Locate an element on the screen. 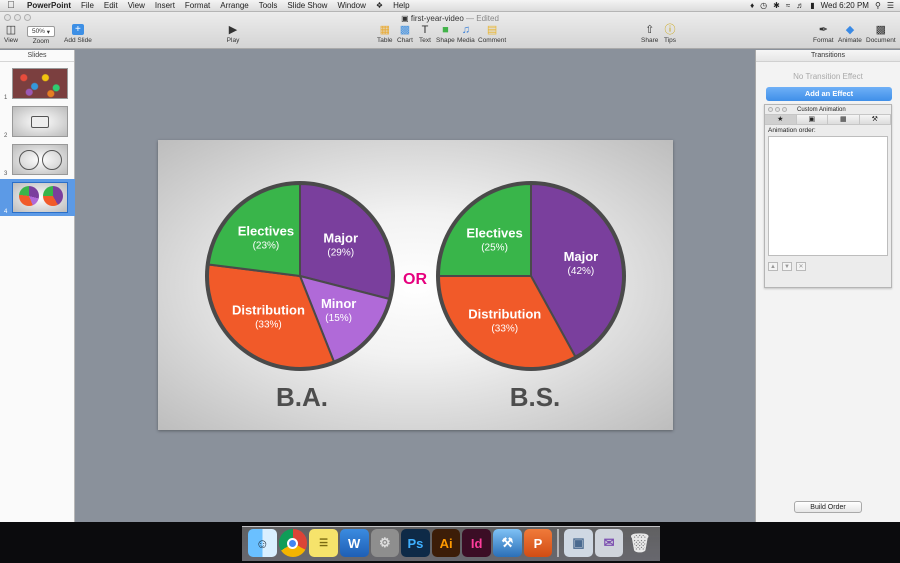 The image size is (900, 563). menu-window: Window is located at coordinates (351, 5).